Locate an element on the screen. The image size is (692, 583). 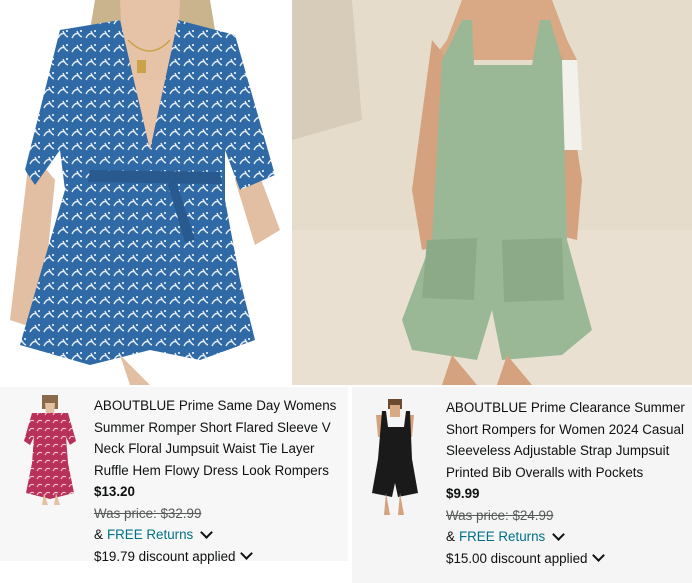
was-price: Was price: $32.99 is located at coordinates (148, 513).